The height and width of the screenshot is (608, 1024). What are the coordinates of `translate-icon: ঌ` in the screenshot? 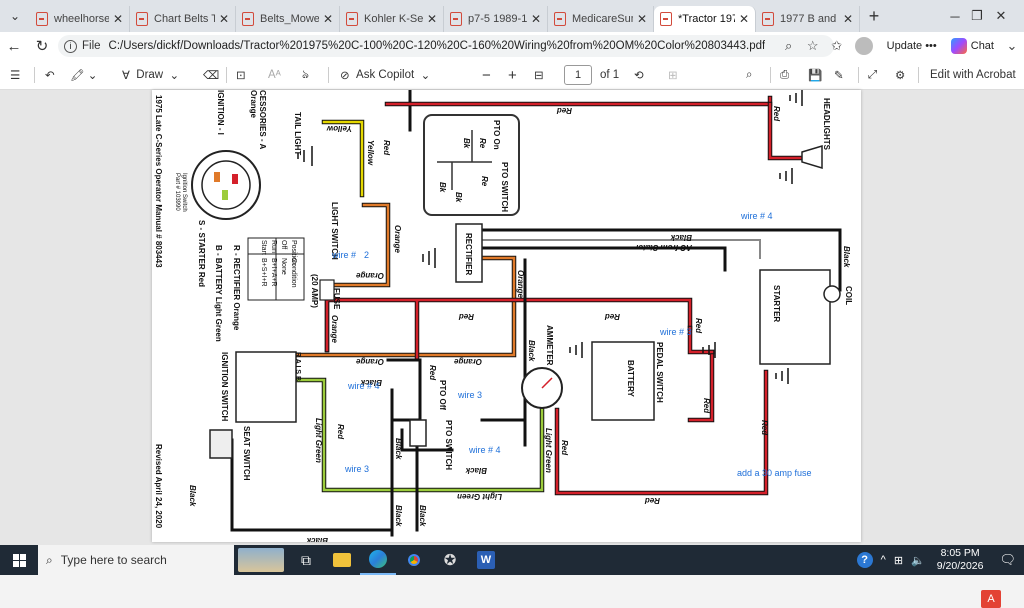 It's located at (305, 75).